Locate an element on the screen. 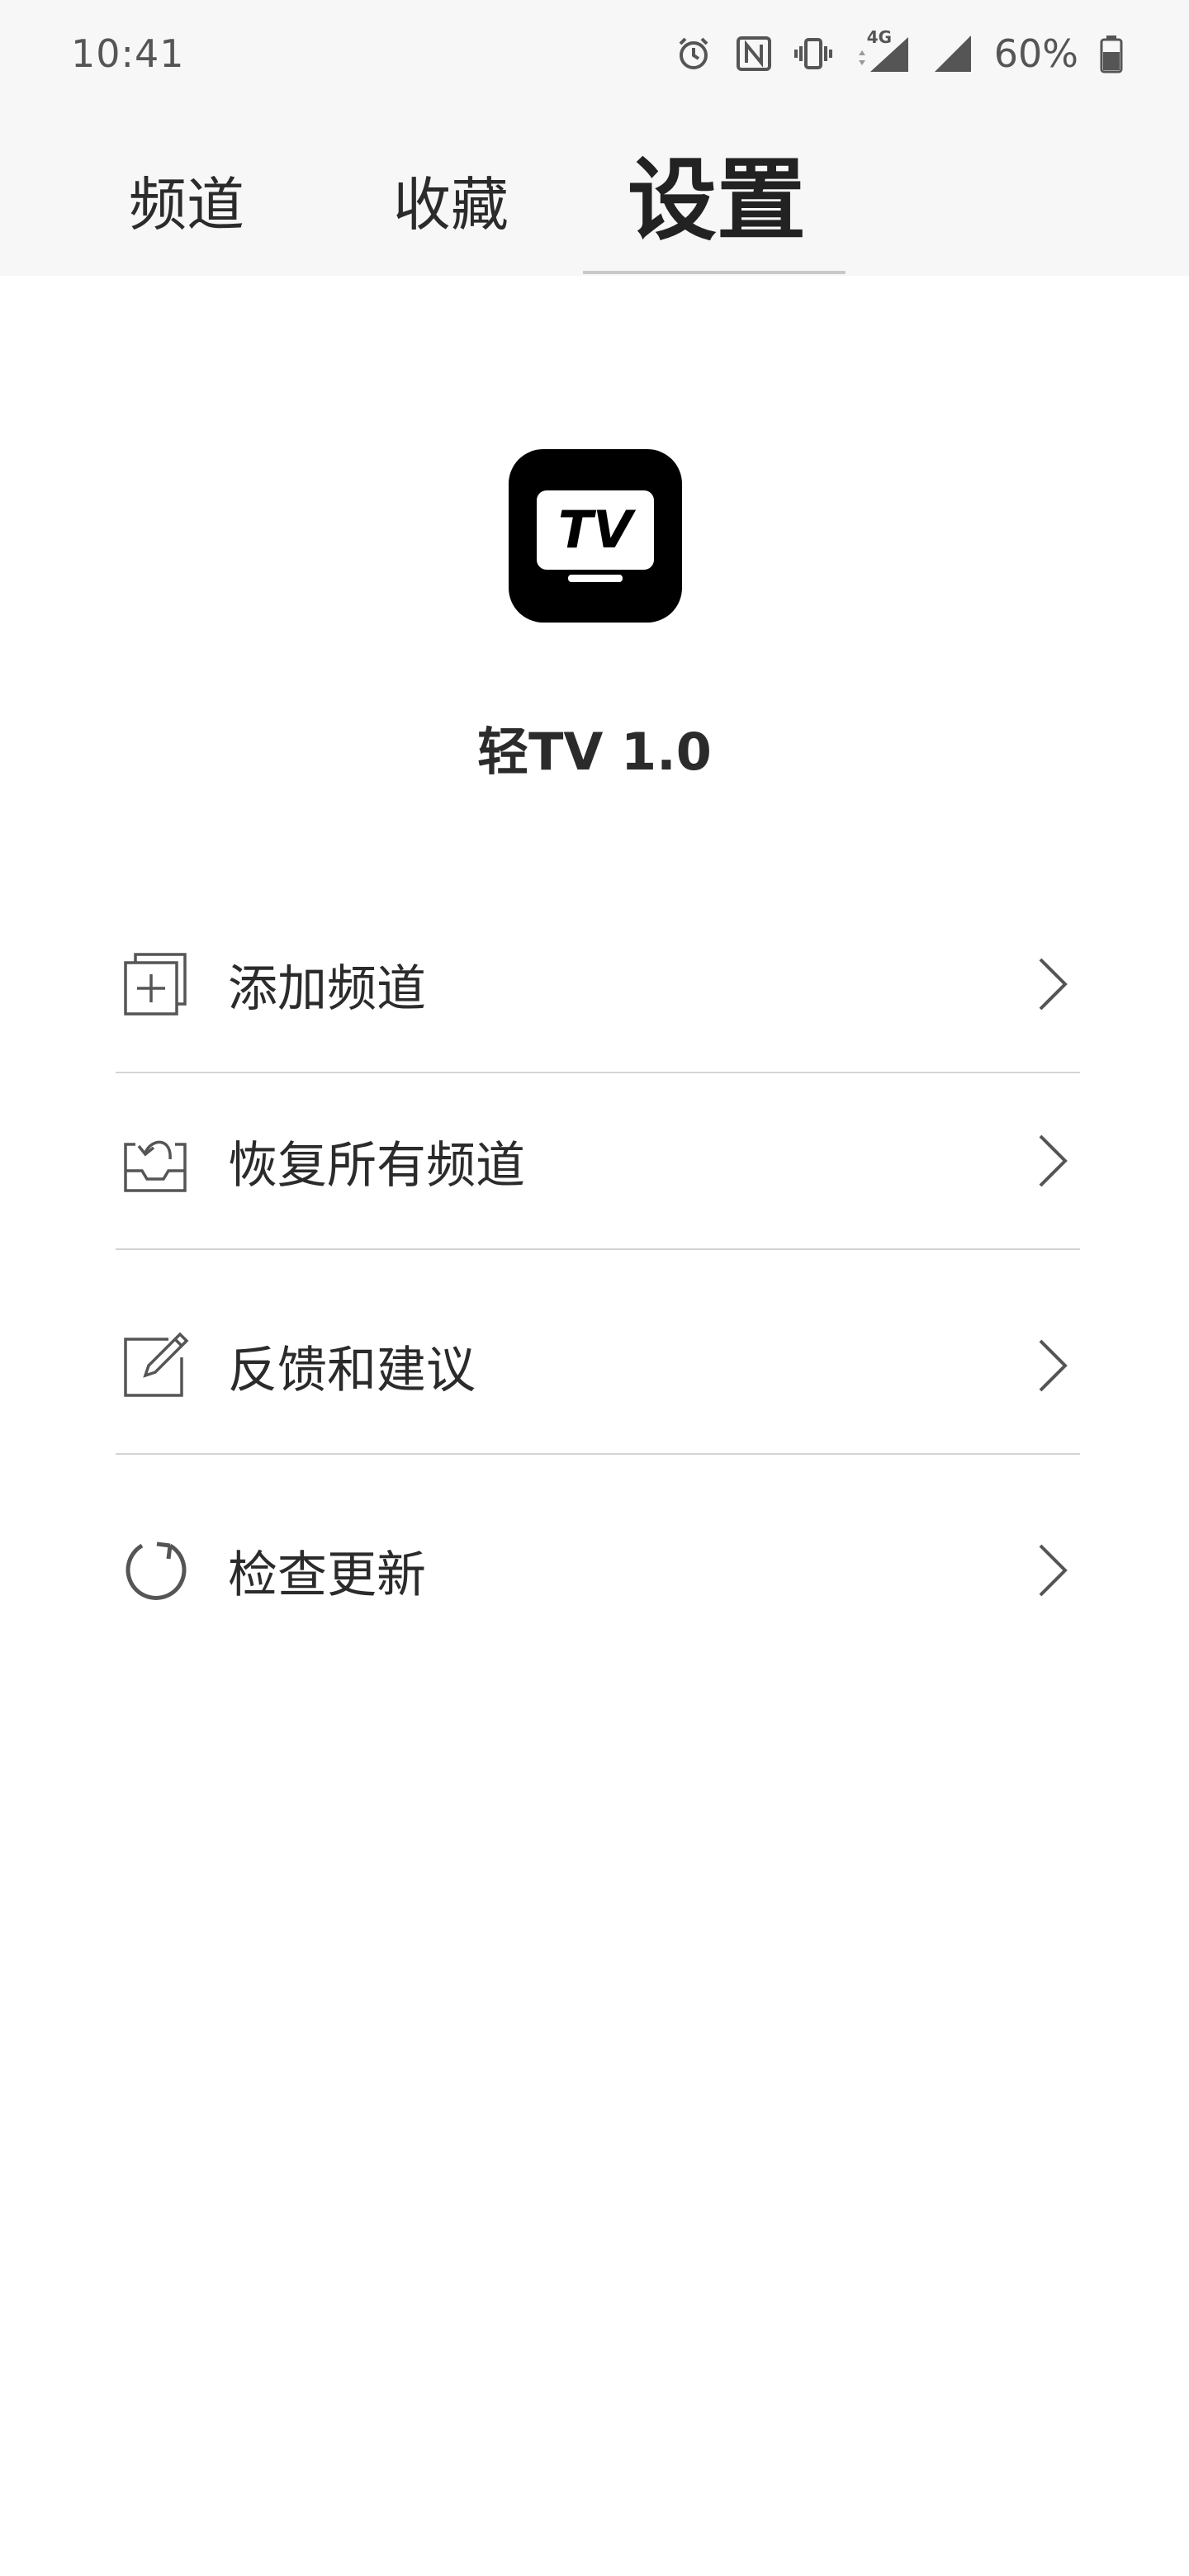 The height and width of the screenshot is (2576, 1189). vibrate-icon is located at coordinates (812, 54).